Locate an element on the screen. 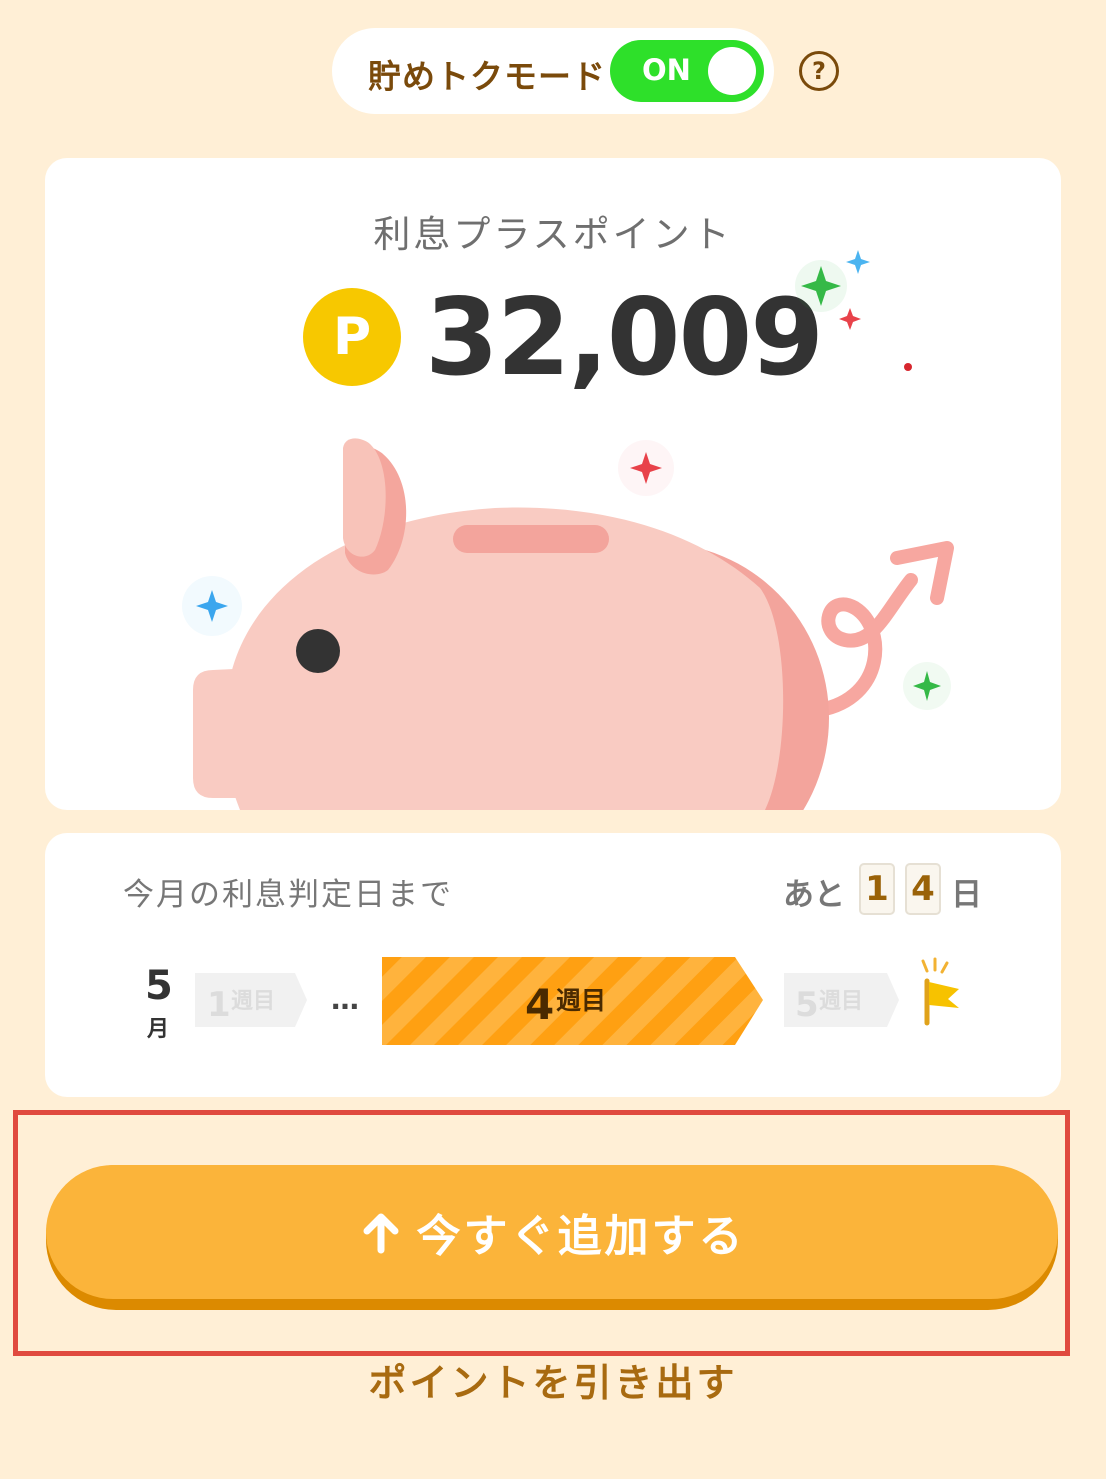 The image size is (1106, 1479). toggle-knob is located at coordinates (732, 71).